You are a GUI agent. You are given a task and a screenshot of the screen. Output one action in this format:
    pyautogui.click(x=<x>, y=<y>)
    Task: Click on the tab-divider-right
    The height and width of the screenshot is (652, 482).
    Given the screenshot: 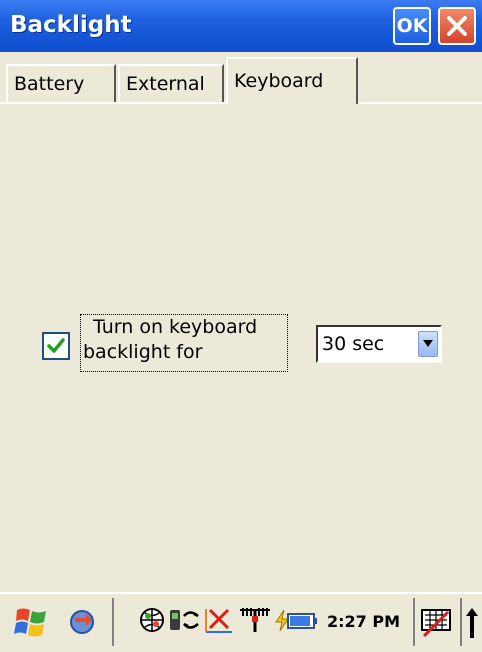 What is the action you would take?
    pyautogui.click(x=419, y=103)
    